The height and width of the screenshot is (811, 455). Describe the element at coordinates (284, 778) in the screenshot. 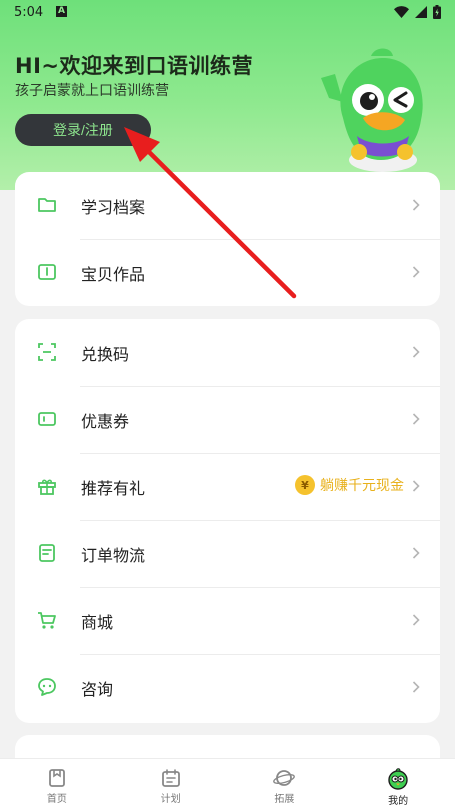

I see `planet-icon` at that location.